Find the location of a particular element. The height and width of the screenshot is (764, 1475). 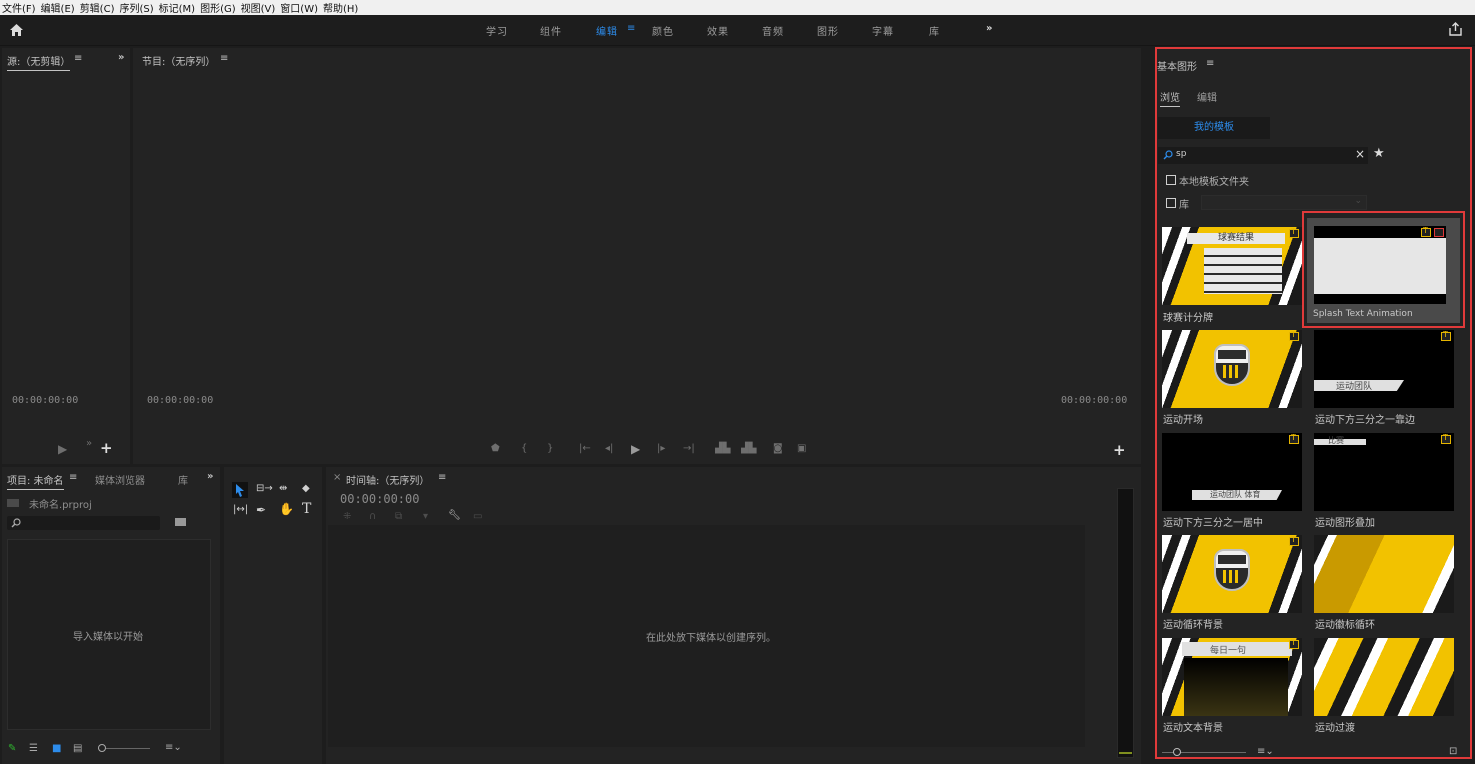

my-templates-button: 我的模板 is located at coordinates (1214, 128).